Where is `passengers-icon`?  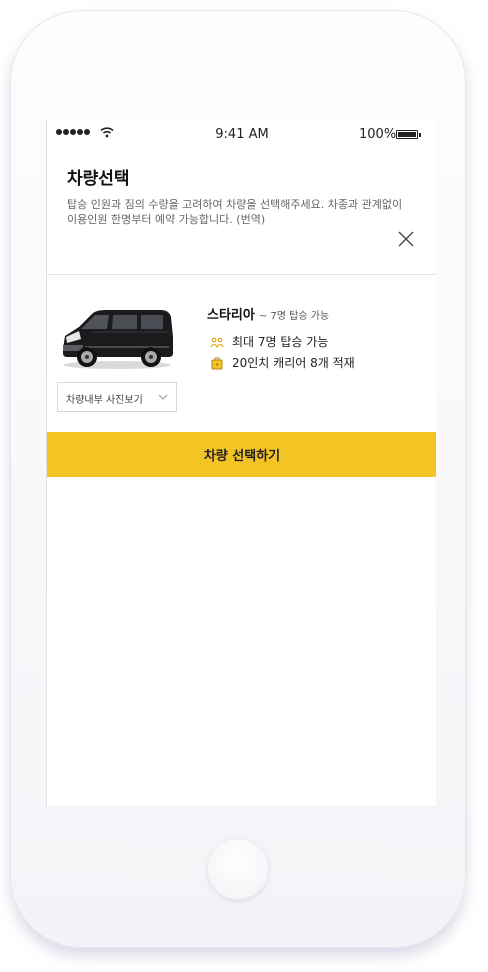
passengers-icon is located at coordinates (217, 342).